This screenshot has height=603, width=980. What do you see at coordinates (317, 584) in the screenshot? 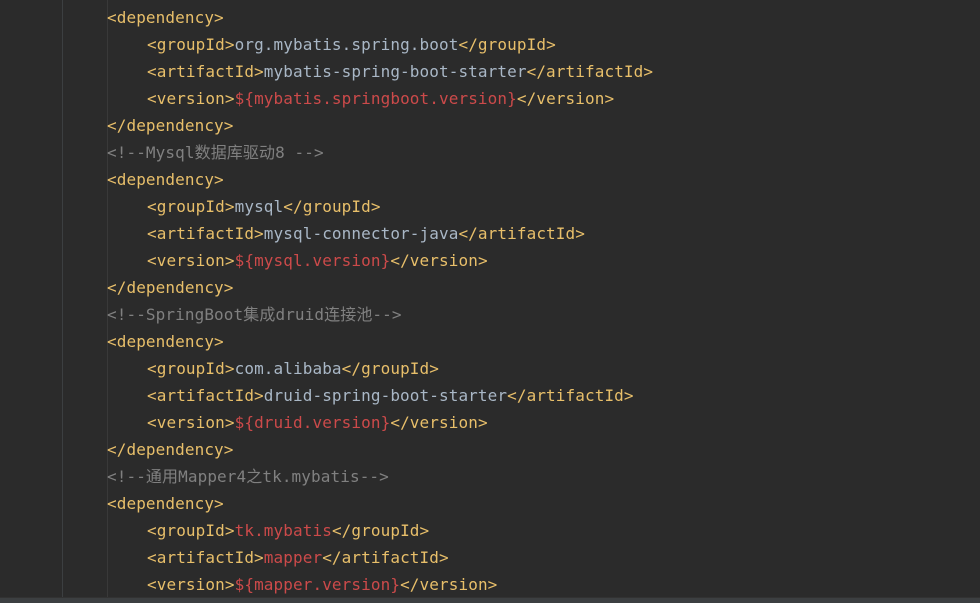
I see `property-placeholder: ${mapper.version}` at bounding box center [317, 584].